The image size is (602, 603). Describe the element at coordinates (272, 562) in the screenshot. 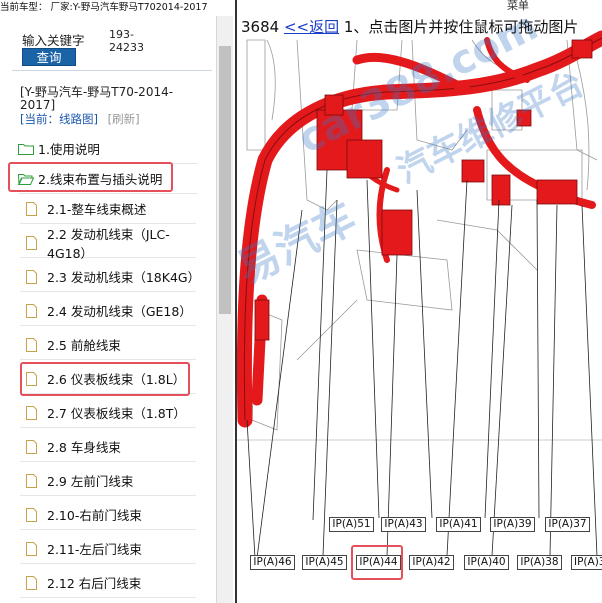

I see `connector-label: IP(A)46` at that location.